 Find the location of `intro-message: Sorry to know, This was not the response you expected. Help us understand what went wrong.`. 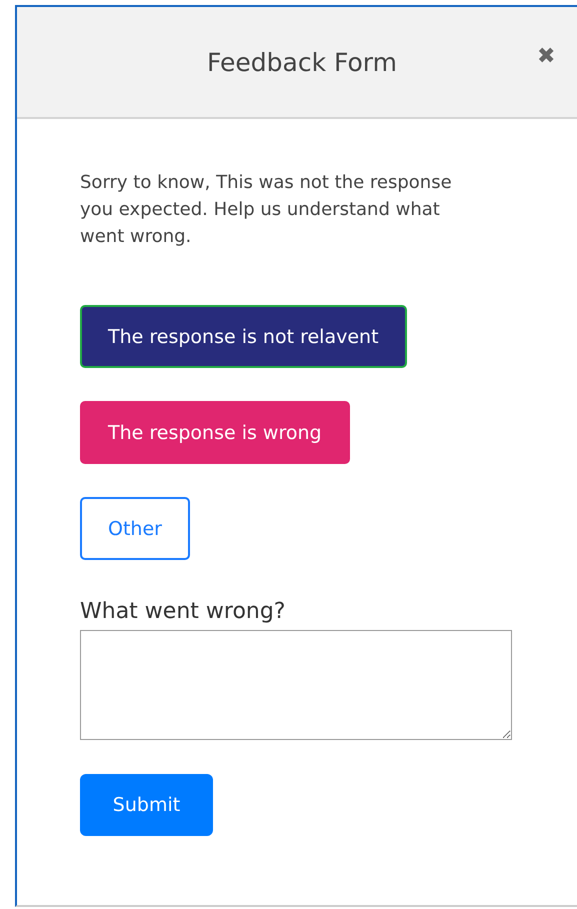

intro-message: Sorry to know, This was not the response you expected. Help us understand what went wrong. is located at coordinates (266, 210).